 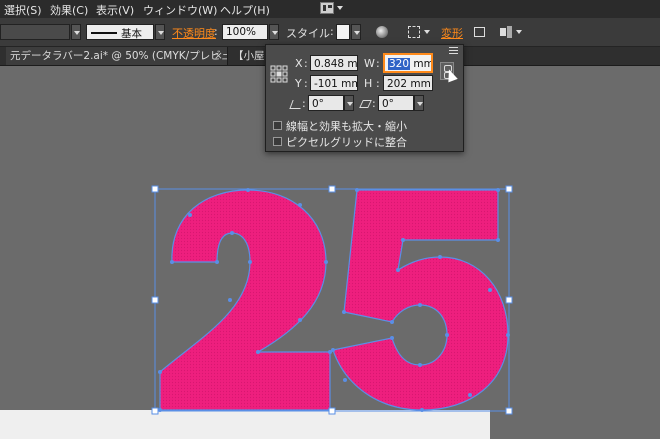 What do you see at coordinates (420, 300) in the screenshot?
I see `digit-5-shape` at bounding box center [420, 300].